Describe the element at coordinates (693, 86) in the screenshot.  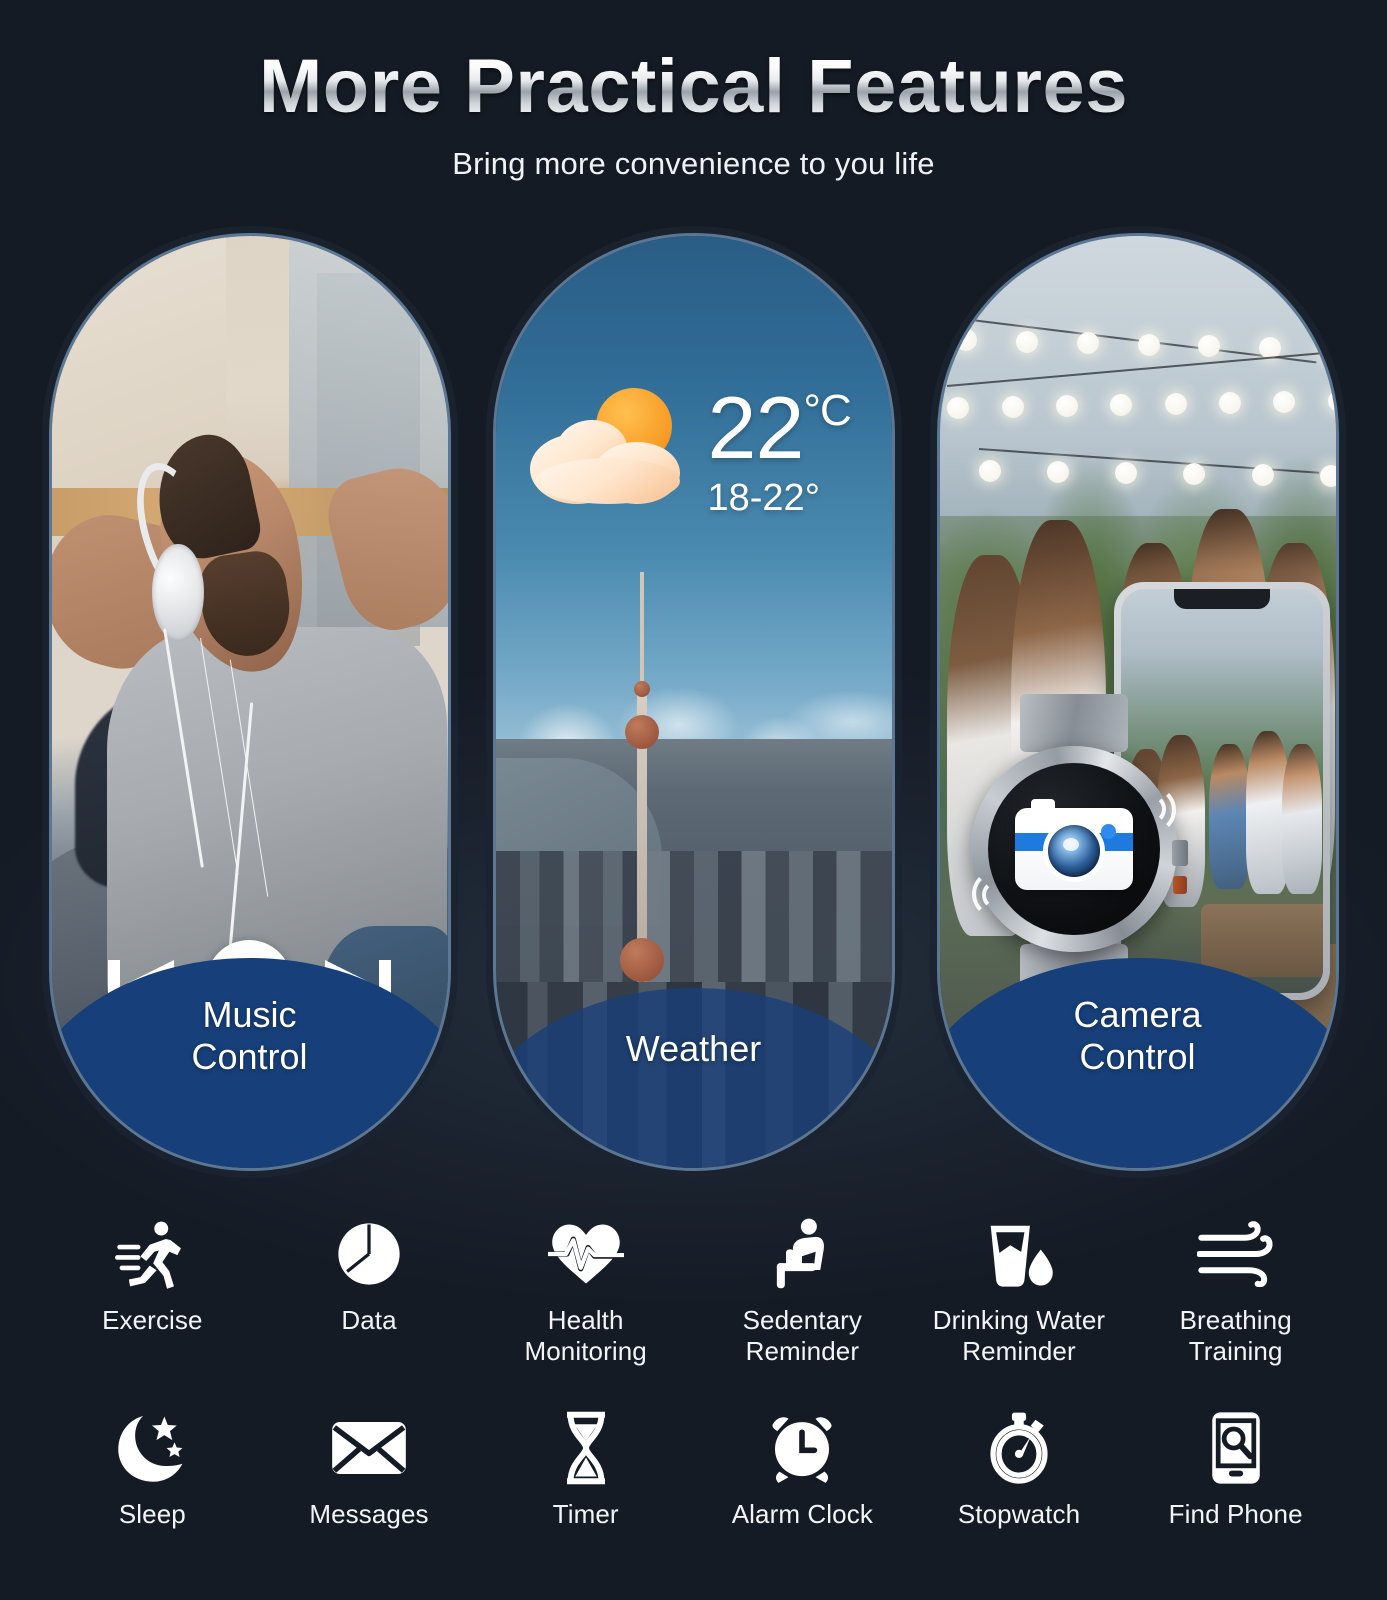
I see `page-title: More Practical Features` at that location.